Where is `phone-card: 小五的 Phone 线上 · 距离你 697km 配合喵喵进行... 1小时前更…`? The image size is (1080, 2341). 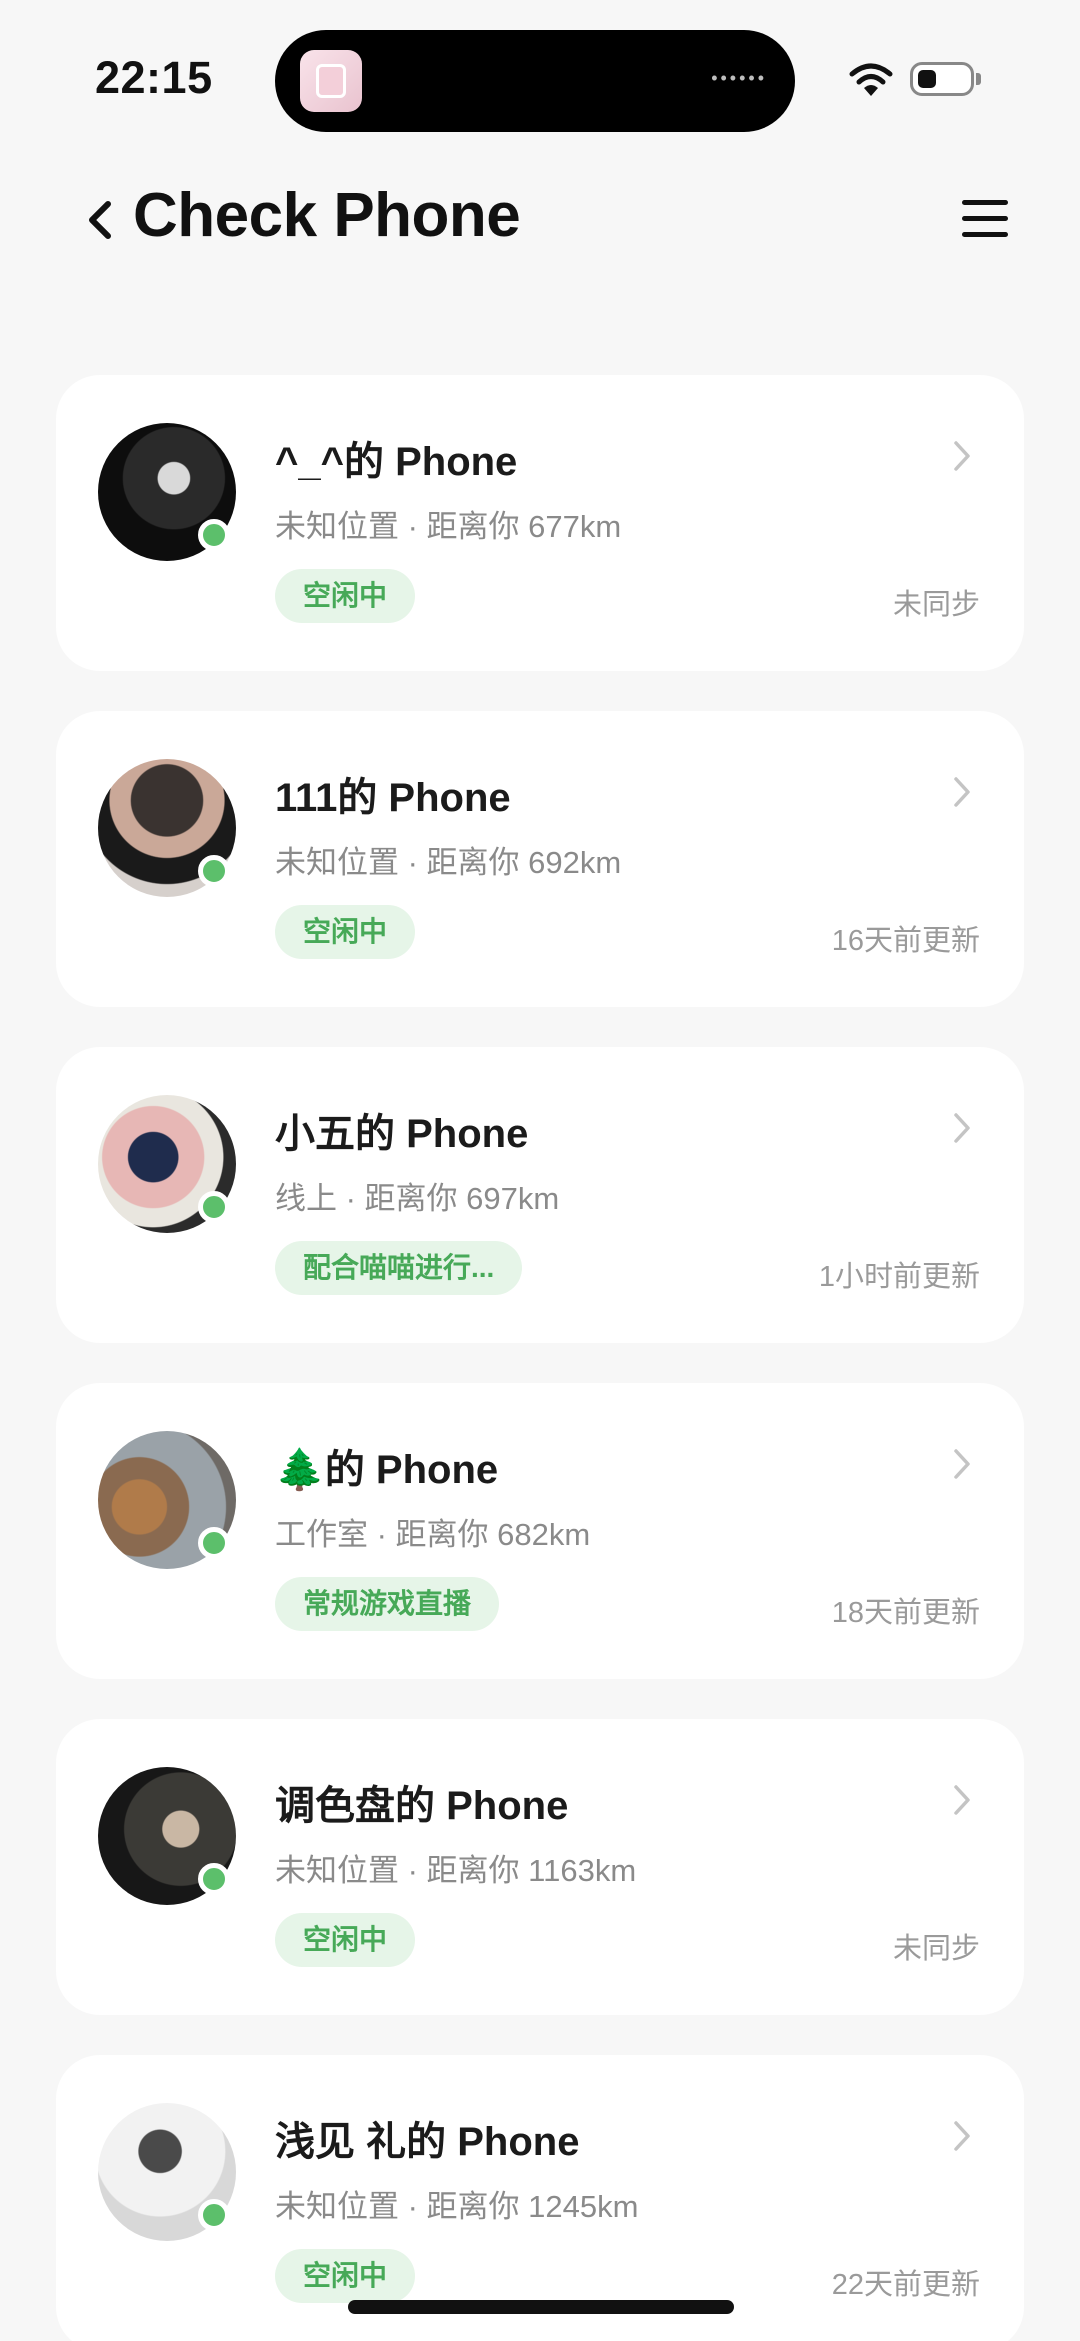 phone-card: 小五的 Phone 线上 · 距离你 697km 配合喵喵进行... 1小时前更… is located at coordinates (540, 1195).